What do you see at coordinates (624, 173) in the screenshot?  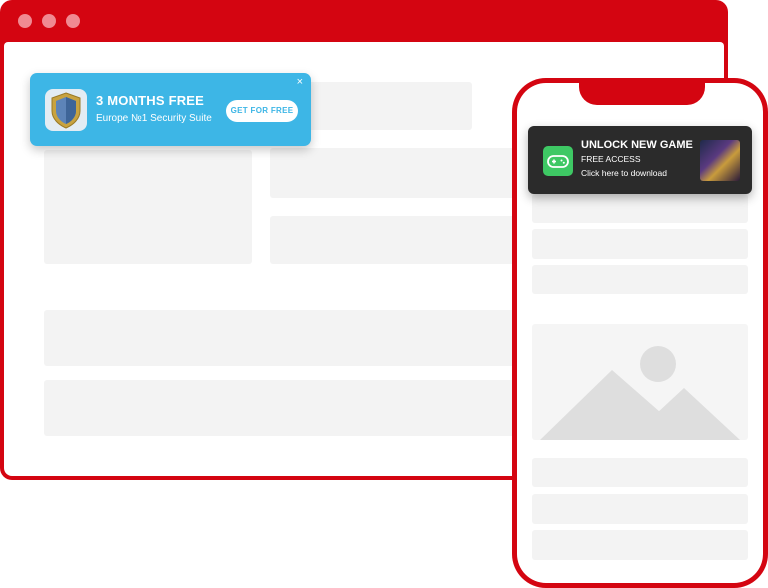 I see `push-cta-text: Click here to download` at bounding box center [624, 173].